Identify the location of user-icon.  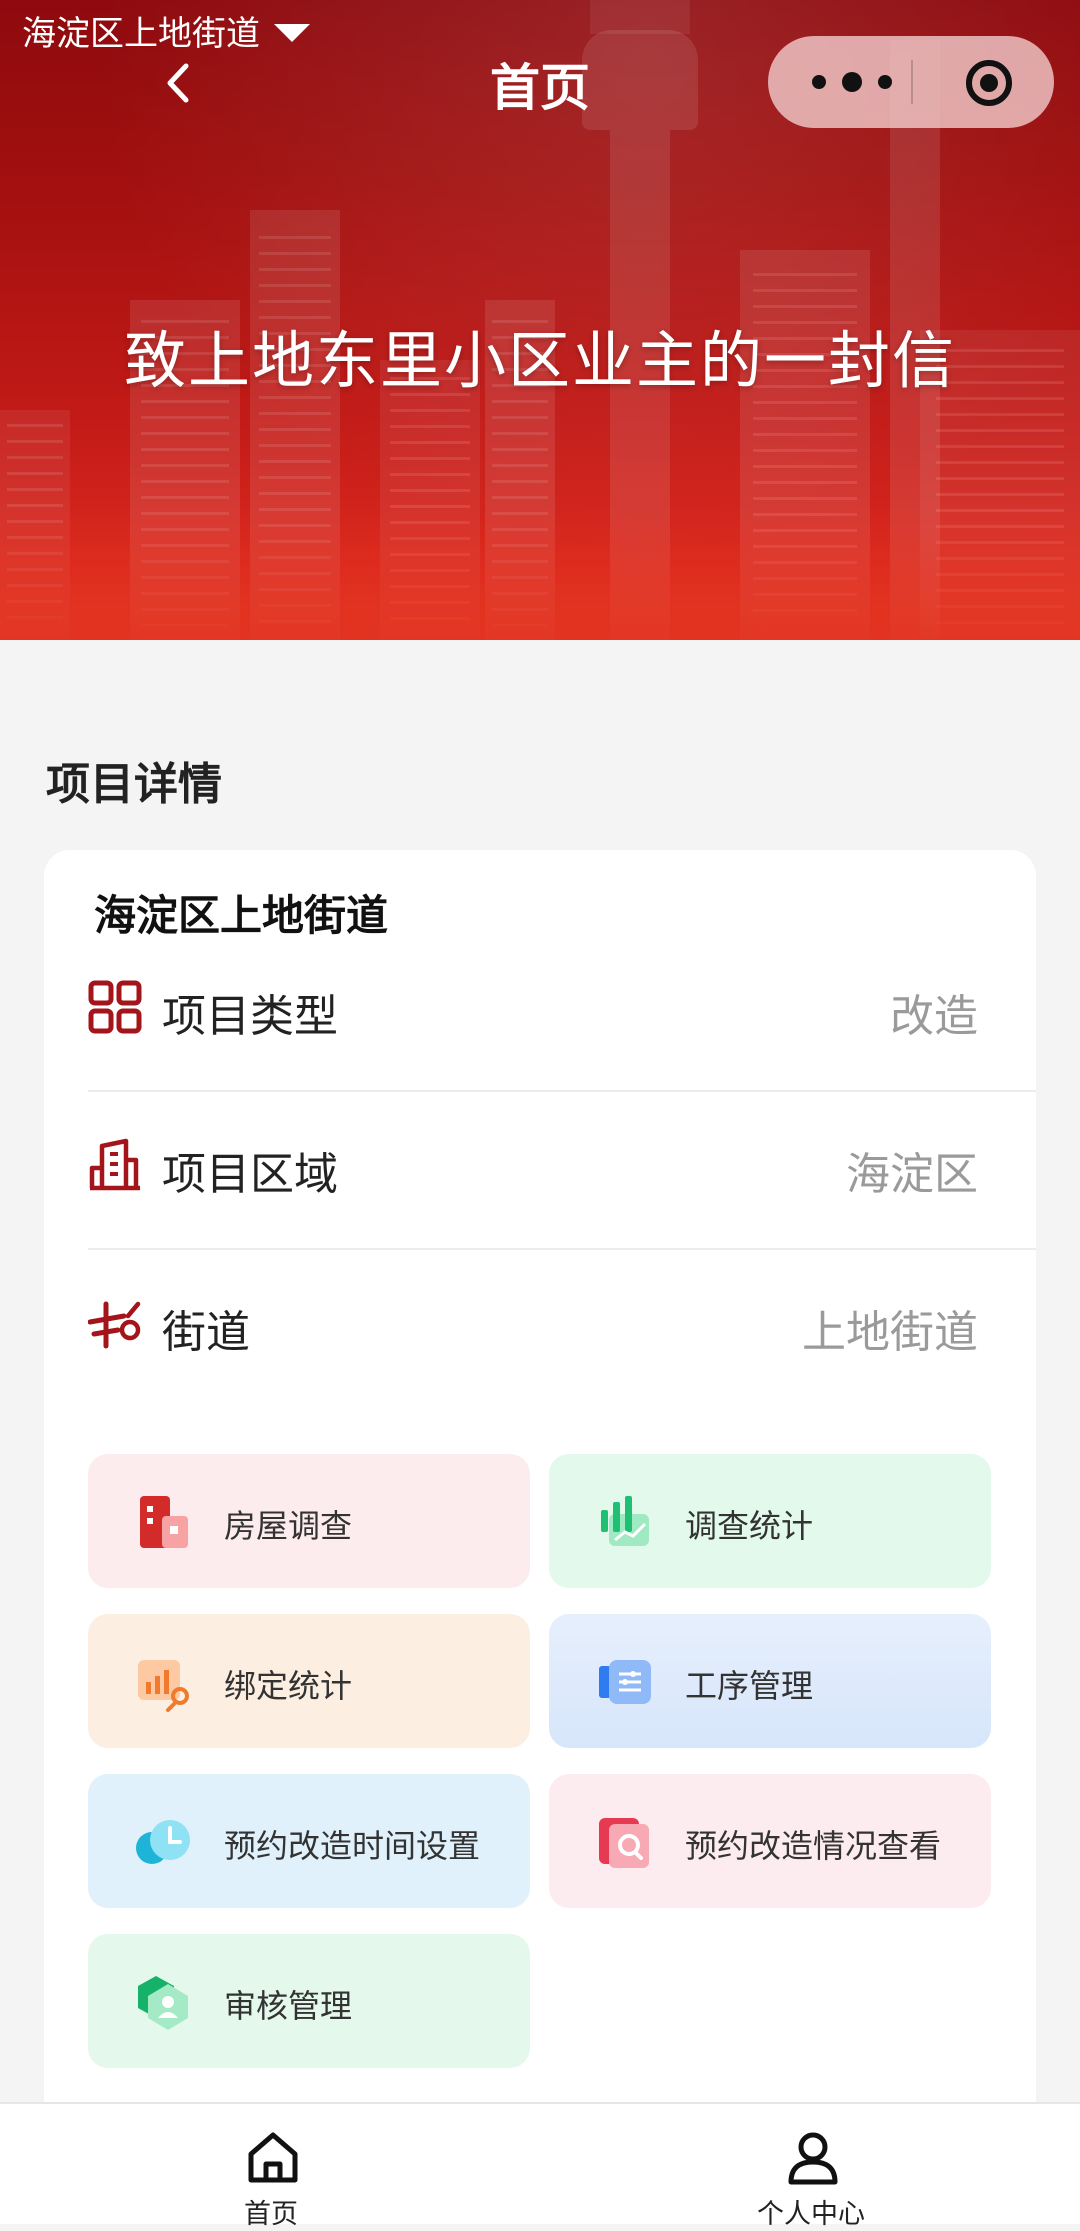
(813, 2158).